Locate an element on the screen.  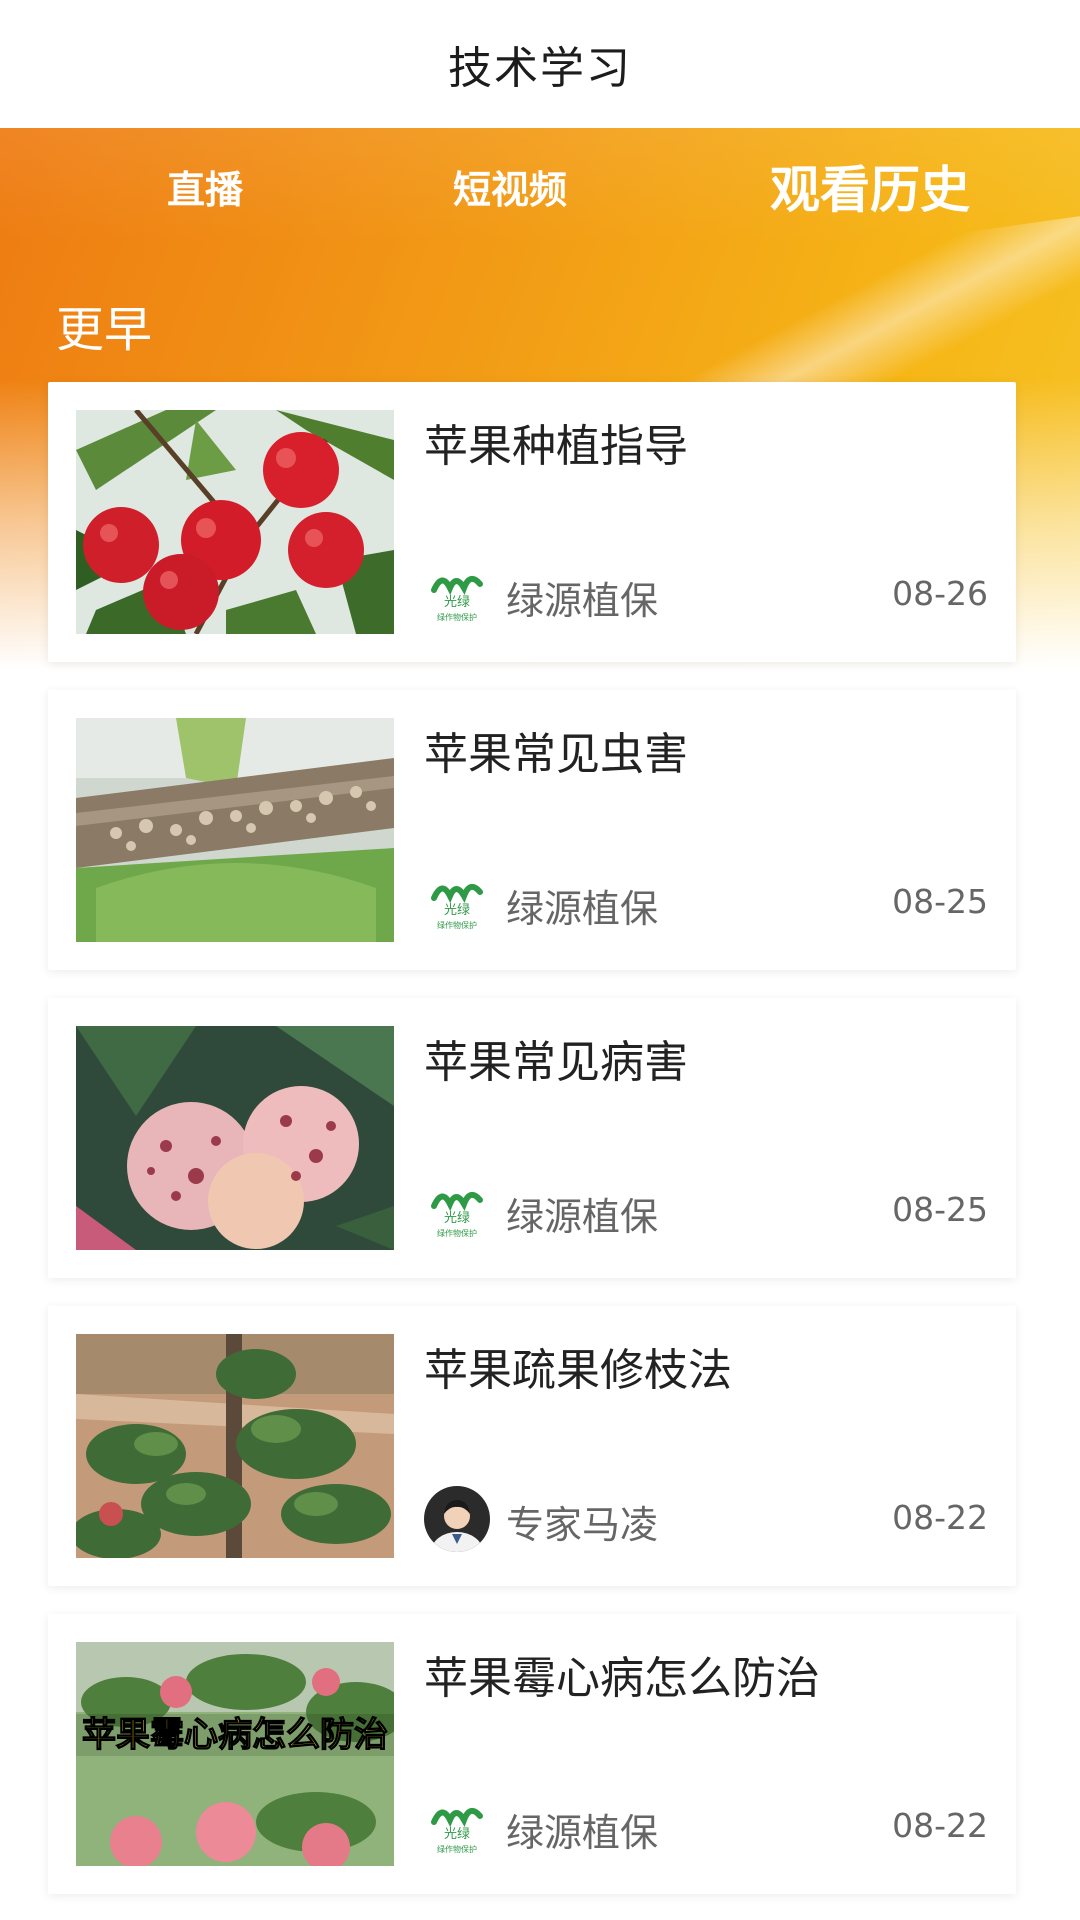
video-title: 苹果疏果修枝法 is located at coordinates (578, 1370).